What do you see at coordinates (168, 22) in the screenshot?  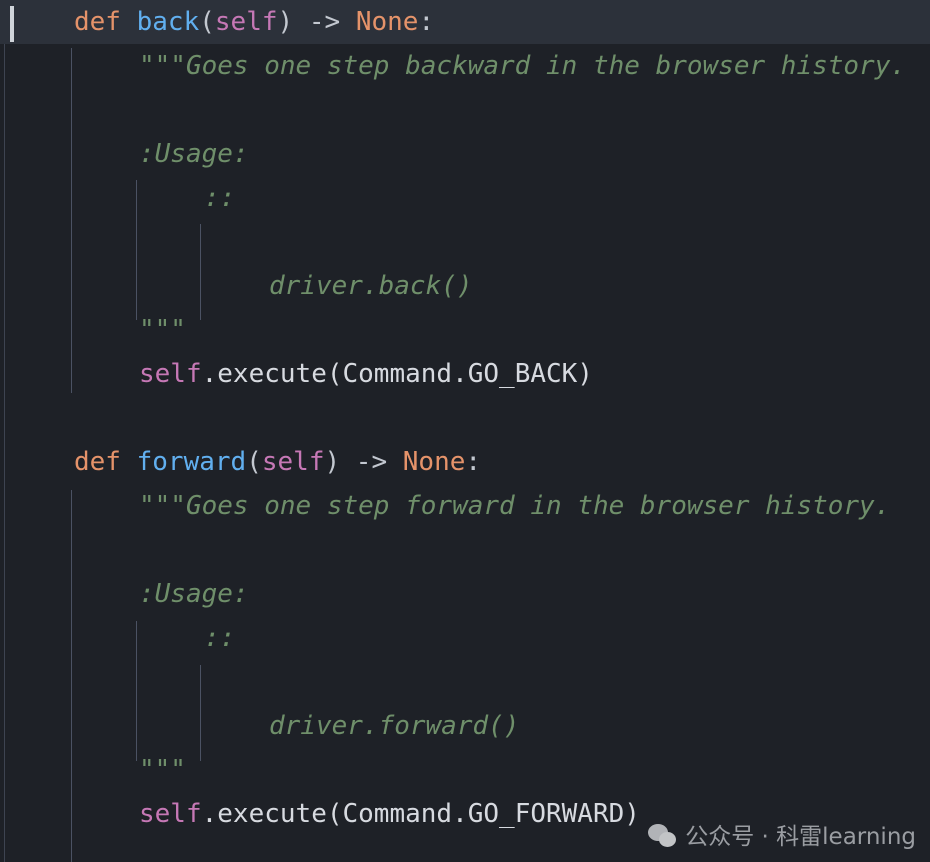 I see `code-token: back` at bounding box center [168, 22].